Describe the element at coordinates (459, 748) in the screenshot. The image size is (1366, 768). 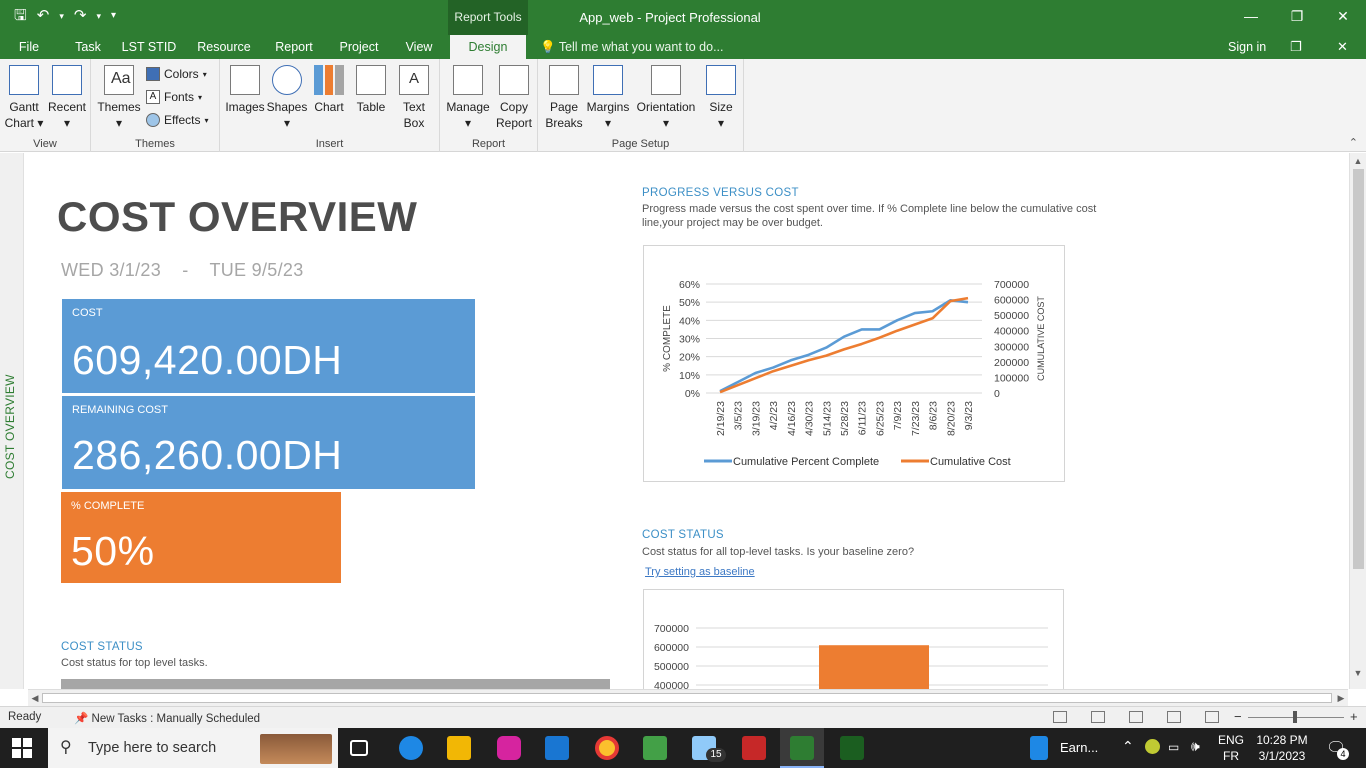
I see `file-explorer-icon` at that location.